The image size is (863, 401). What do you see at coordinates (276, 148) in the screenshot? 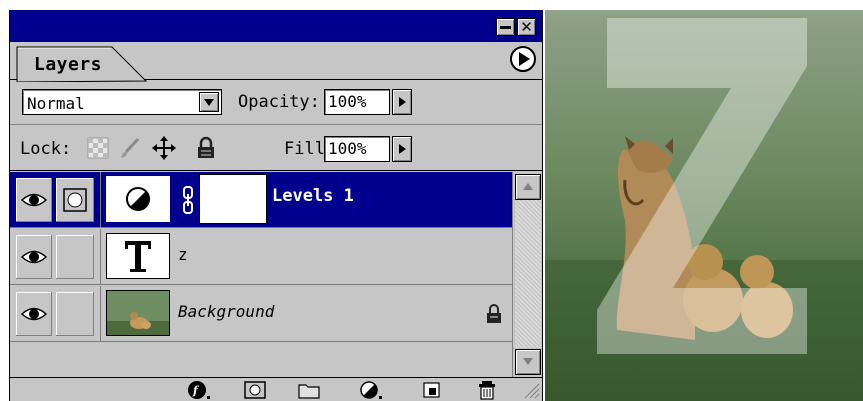
I see `lock-fill-row: Lock: Fill: 100%` at bounding box center [276, 148].